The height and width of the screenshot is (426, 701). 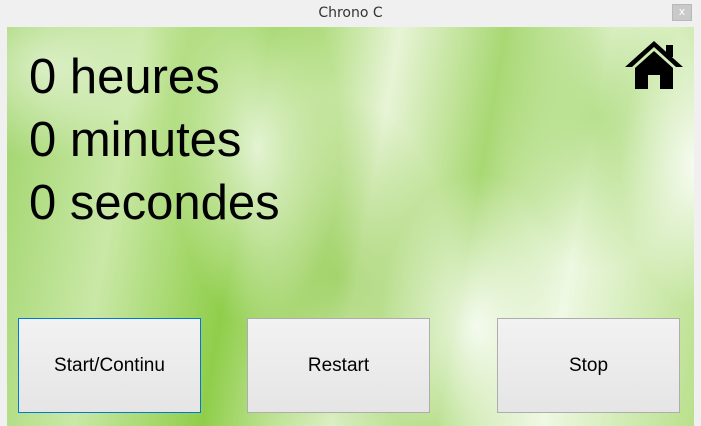 What do you see at coordinates (682, 12) in the screenshot?
I see `close-button: x` at bounding box center [682, 12].